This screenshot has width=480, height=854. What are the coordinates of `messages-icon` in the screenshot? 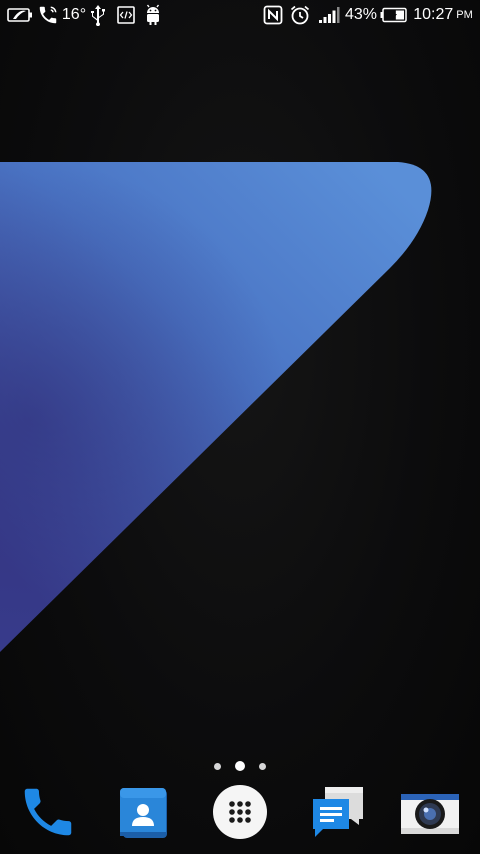 It's located at (338, 812).